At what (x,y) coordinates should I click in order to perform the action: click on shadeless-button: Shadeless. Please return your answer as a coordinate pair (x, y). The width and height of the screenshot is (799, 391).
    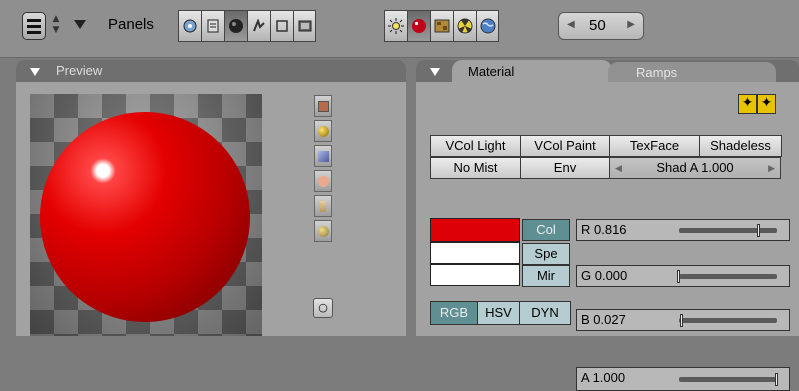
    Looking at the image, I should click on (740, 146).